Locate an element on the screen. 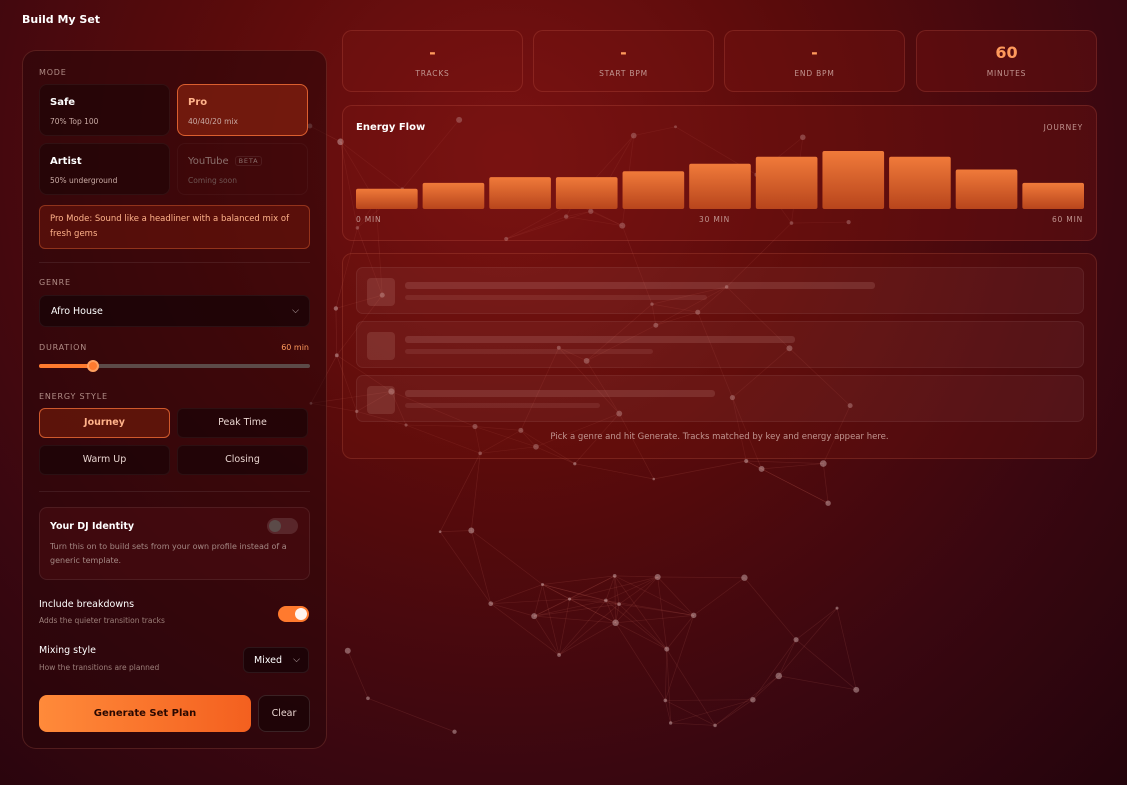  mode-pro: Pro 40/40/20 mix is located at coordinates (242, 110).